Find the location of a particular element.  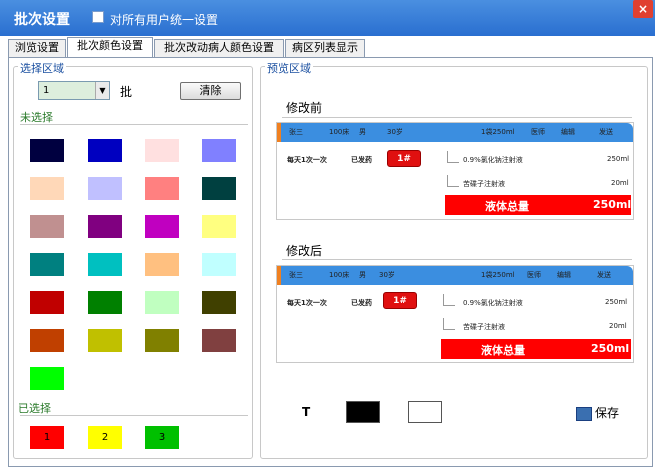

apply-all-checkbox is located at coordinates (98, 17).